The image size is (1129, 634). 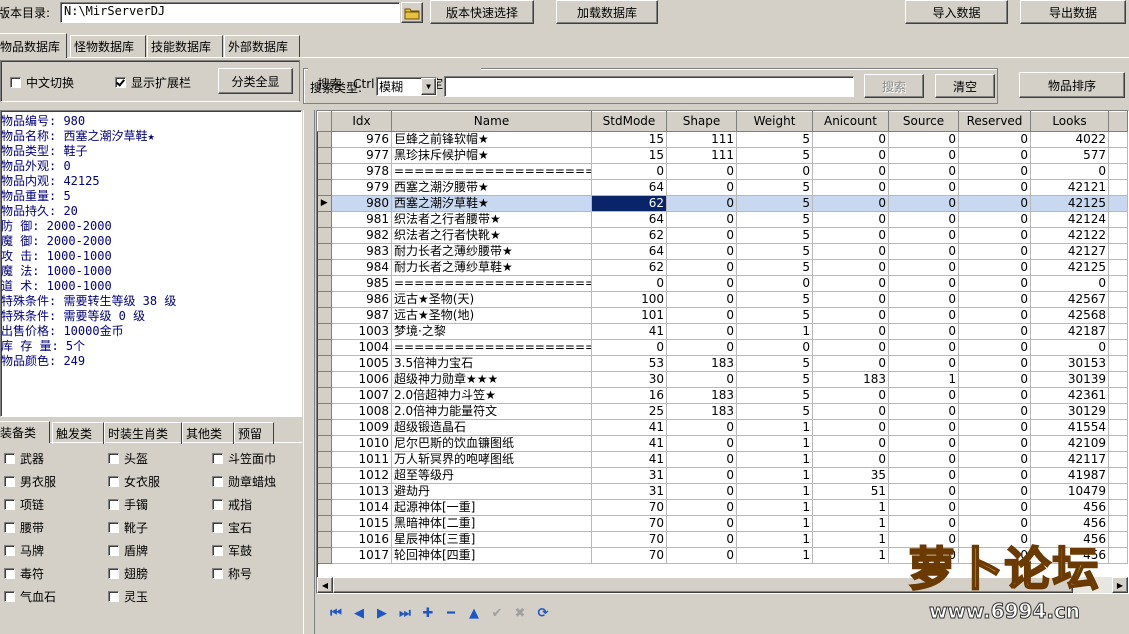 I want to click on row-indicator-arrow-icon: ▶, so click(x=324, y=203).